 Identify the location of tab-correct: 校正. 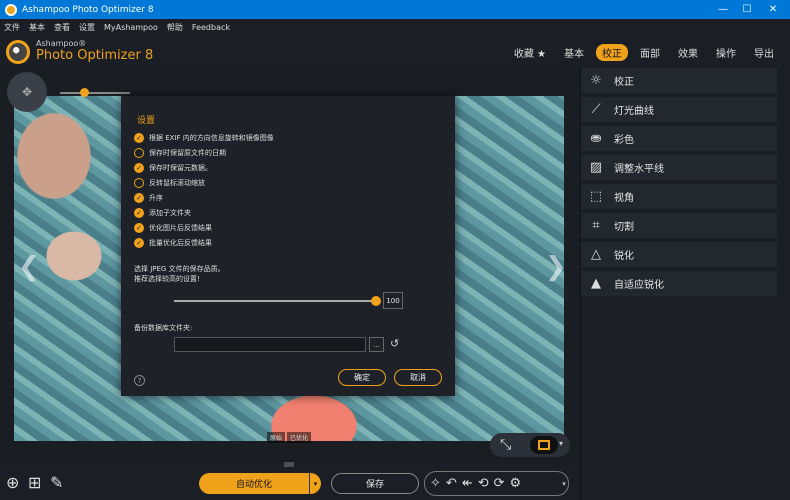
(612, 52).